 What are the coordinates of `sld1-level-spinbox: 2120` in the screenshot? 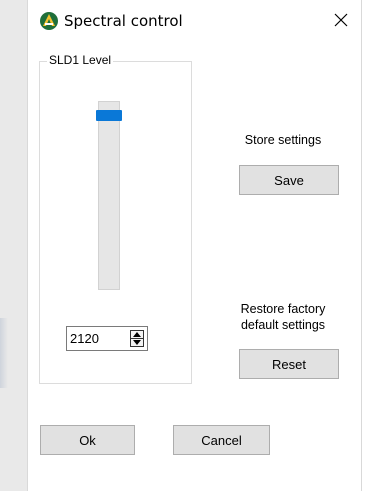 It's located at (107, 338).